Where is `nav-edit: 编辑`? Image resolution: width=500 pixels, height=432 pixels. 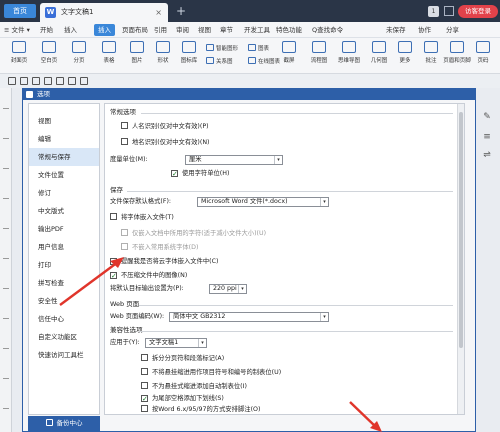
nav-edit: 编辑 is located at coordinates (64, 139).